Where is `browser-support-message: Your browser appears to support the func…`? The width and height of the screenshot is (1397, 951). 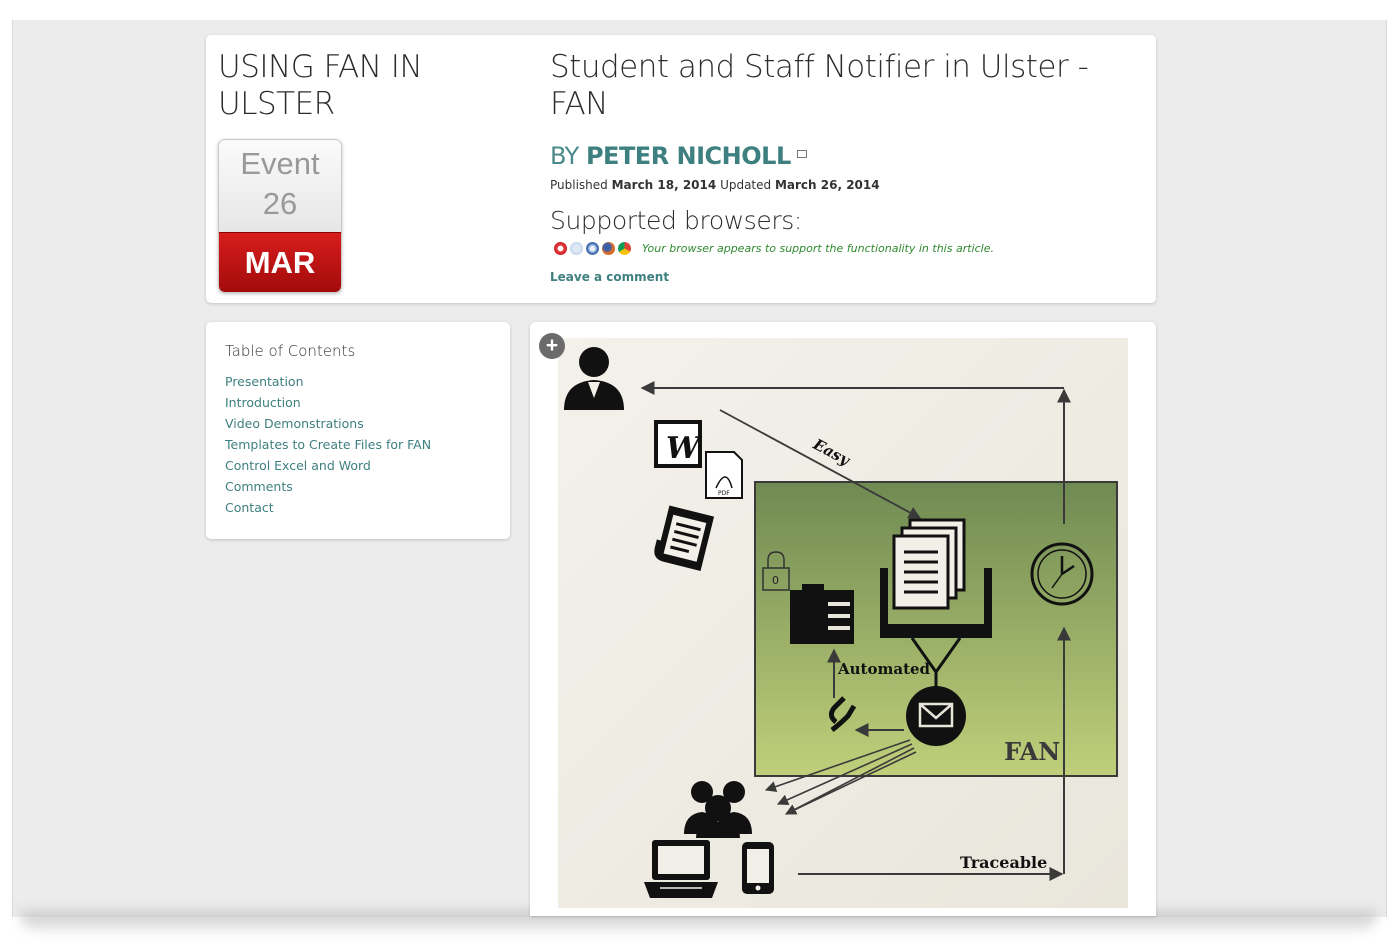
browser-support-message: Your browser appears to support the func… is located at coordinates (818, 248).